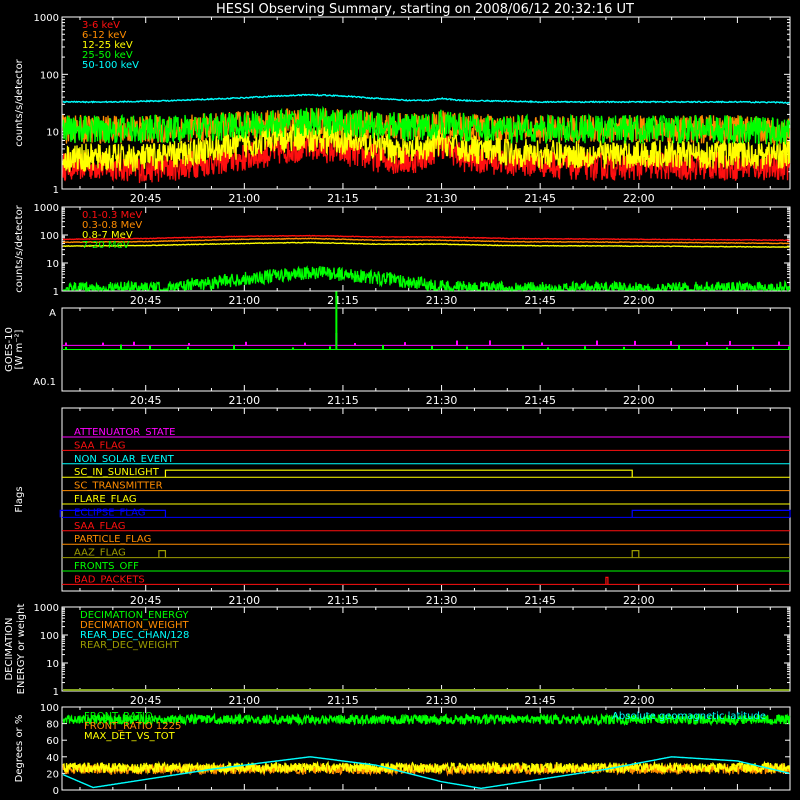 The image size is (800, 800). Describe the element at coordinates (109, 579) in the screenshot. I see `flag-label: BAD_PACKETS` at that location.